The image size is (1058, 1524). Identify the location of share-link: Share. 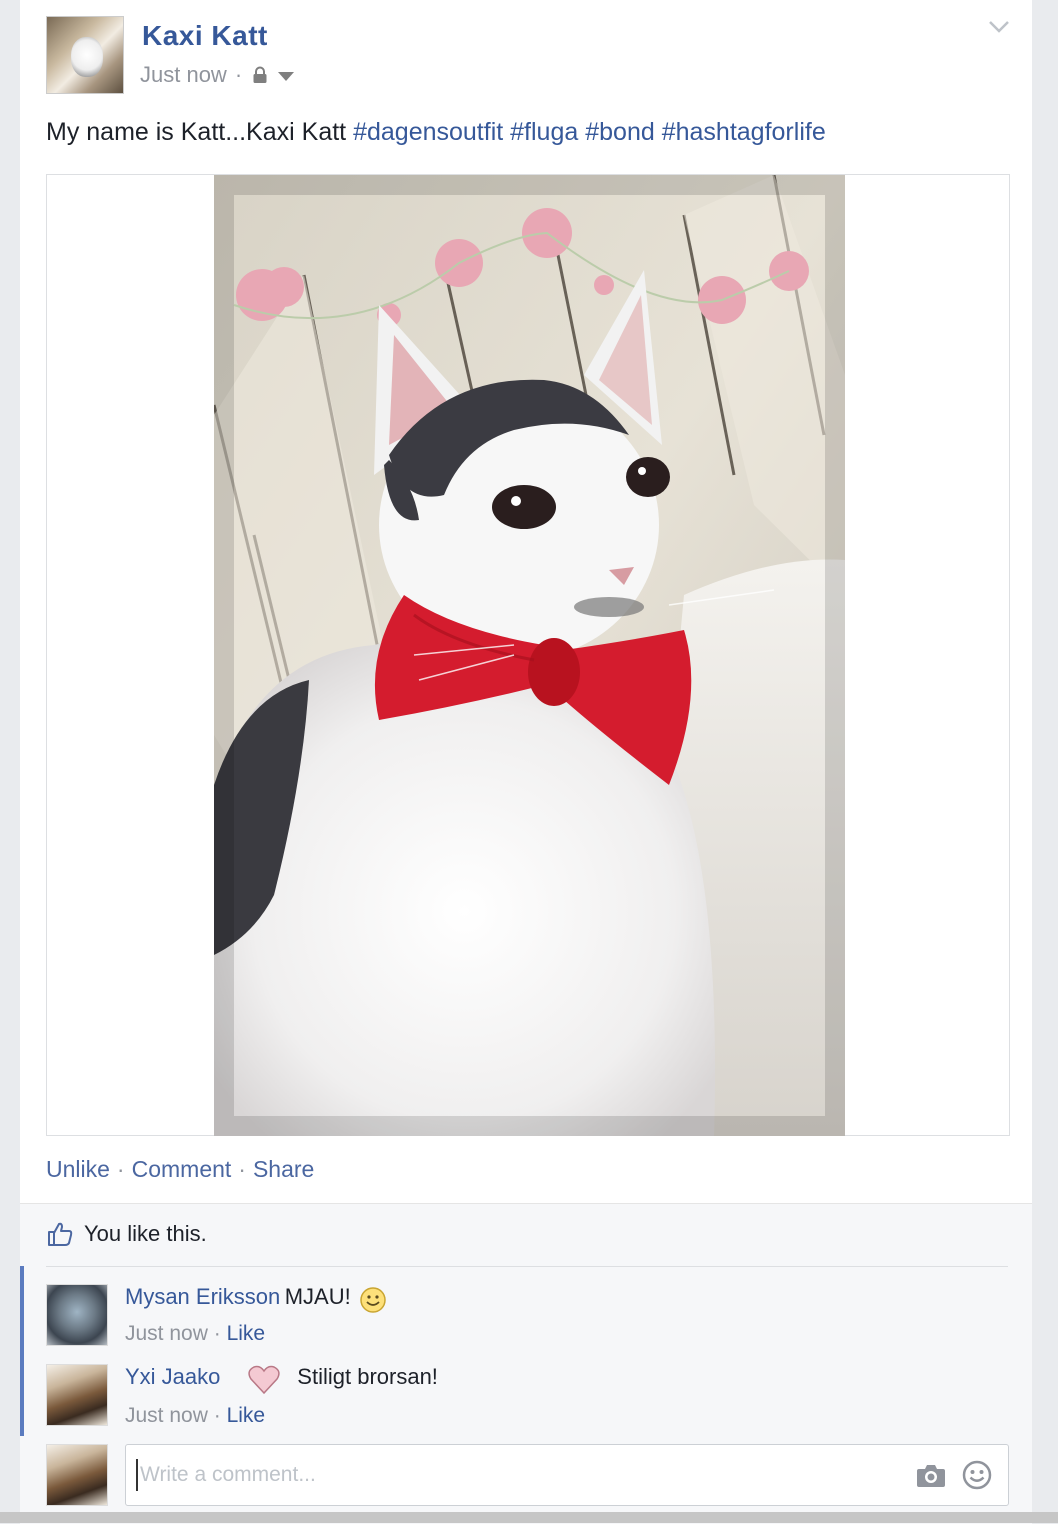
(283, 1169).